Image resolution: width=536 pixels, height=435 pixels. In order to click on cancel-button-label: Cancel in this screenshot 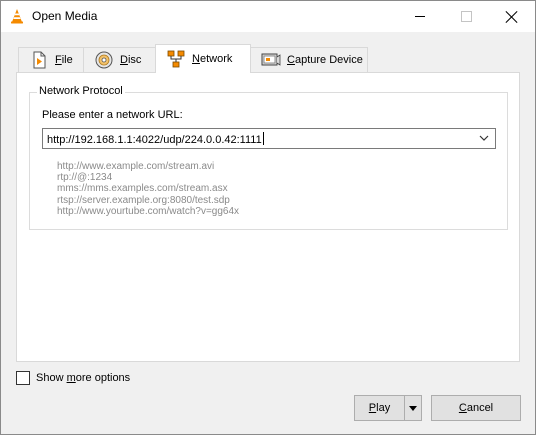, I will do `click(476, 408)`.